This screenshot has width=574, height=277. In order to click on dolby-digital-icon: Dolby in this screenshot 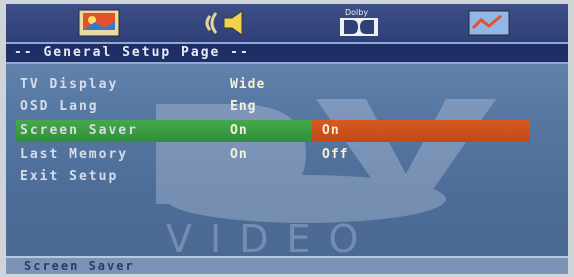, I will do `click(359, 23)`.